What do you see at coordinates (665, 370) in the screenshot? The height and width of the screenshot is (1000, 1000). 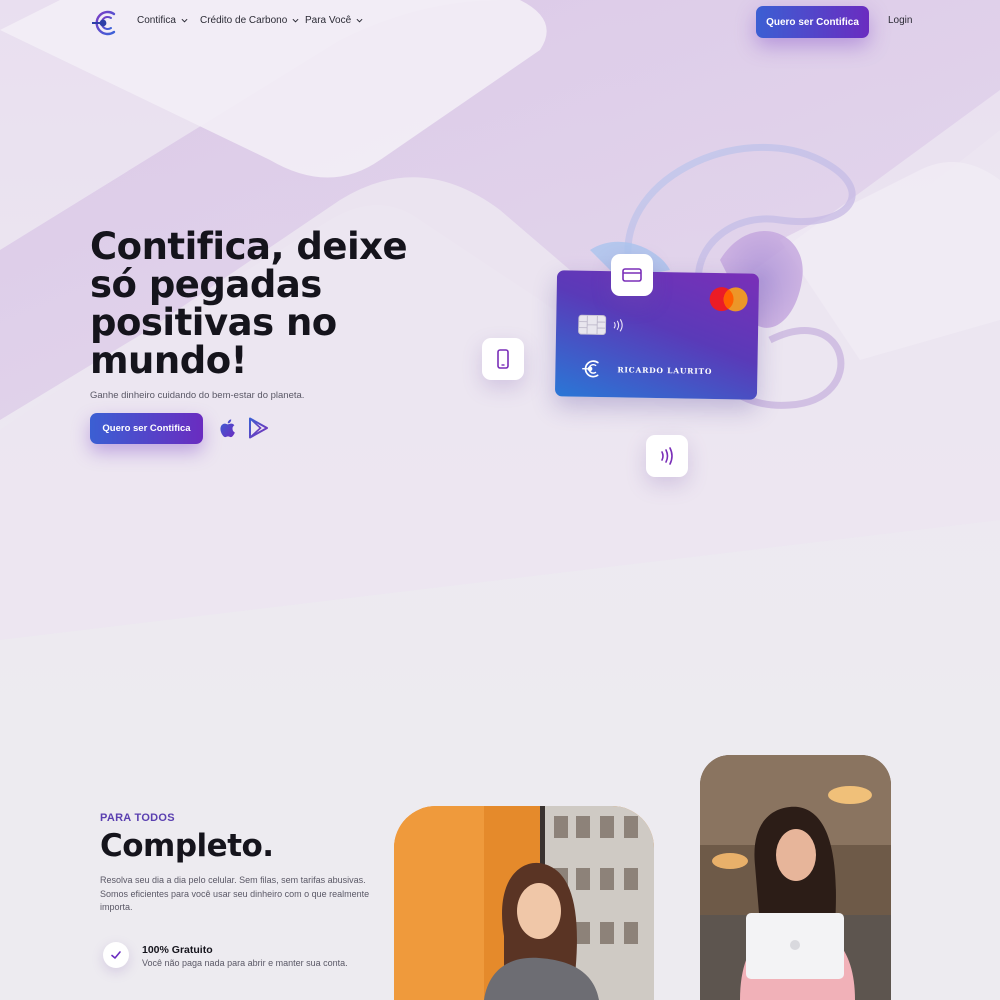 I see `card-holder-name: RICARDO LAURITO` at bounding box center [665, 370].